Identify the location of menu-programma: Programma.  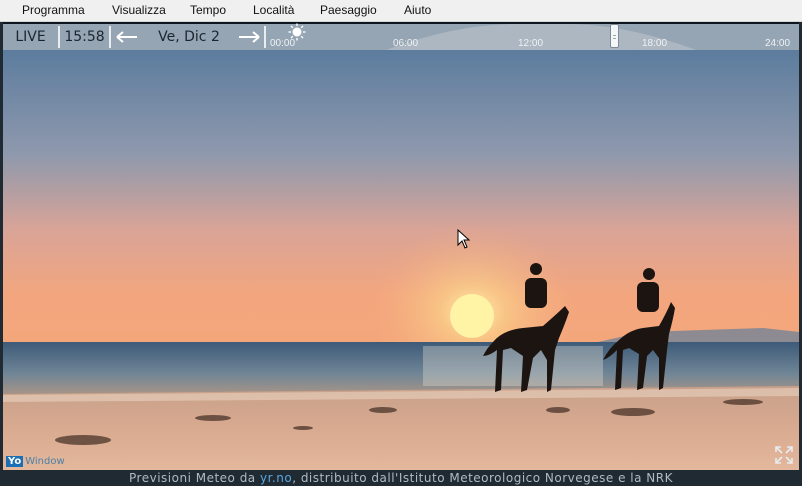
(53, 10).